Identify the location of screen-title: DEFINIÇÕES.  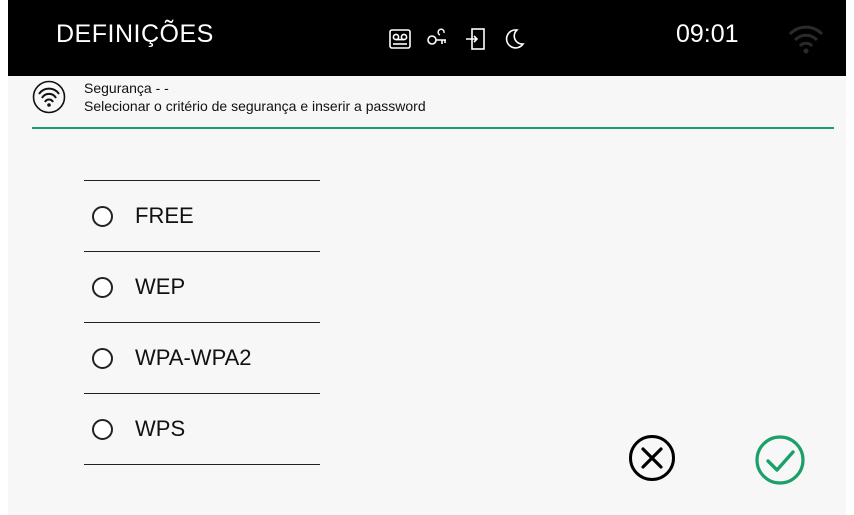
(135, 34).